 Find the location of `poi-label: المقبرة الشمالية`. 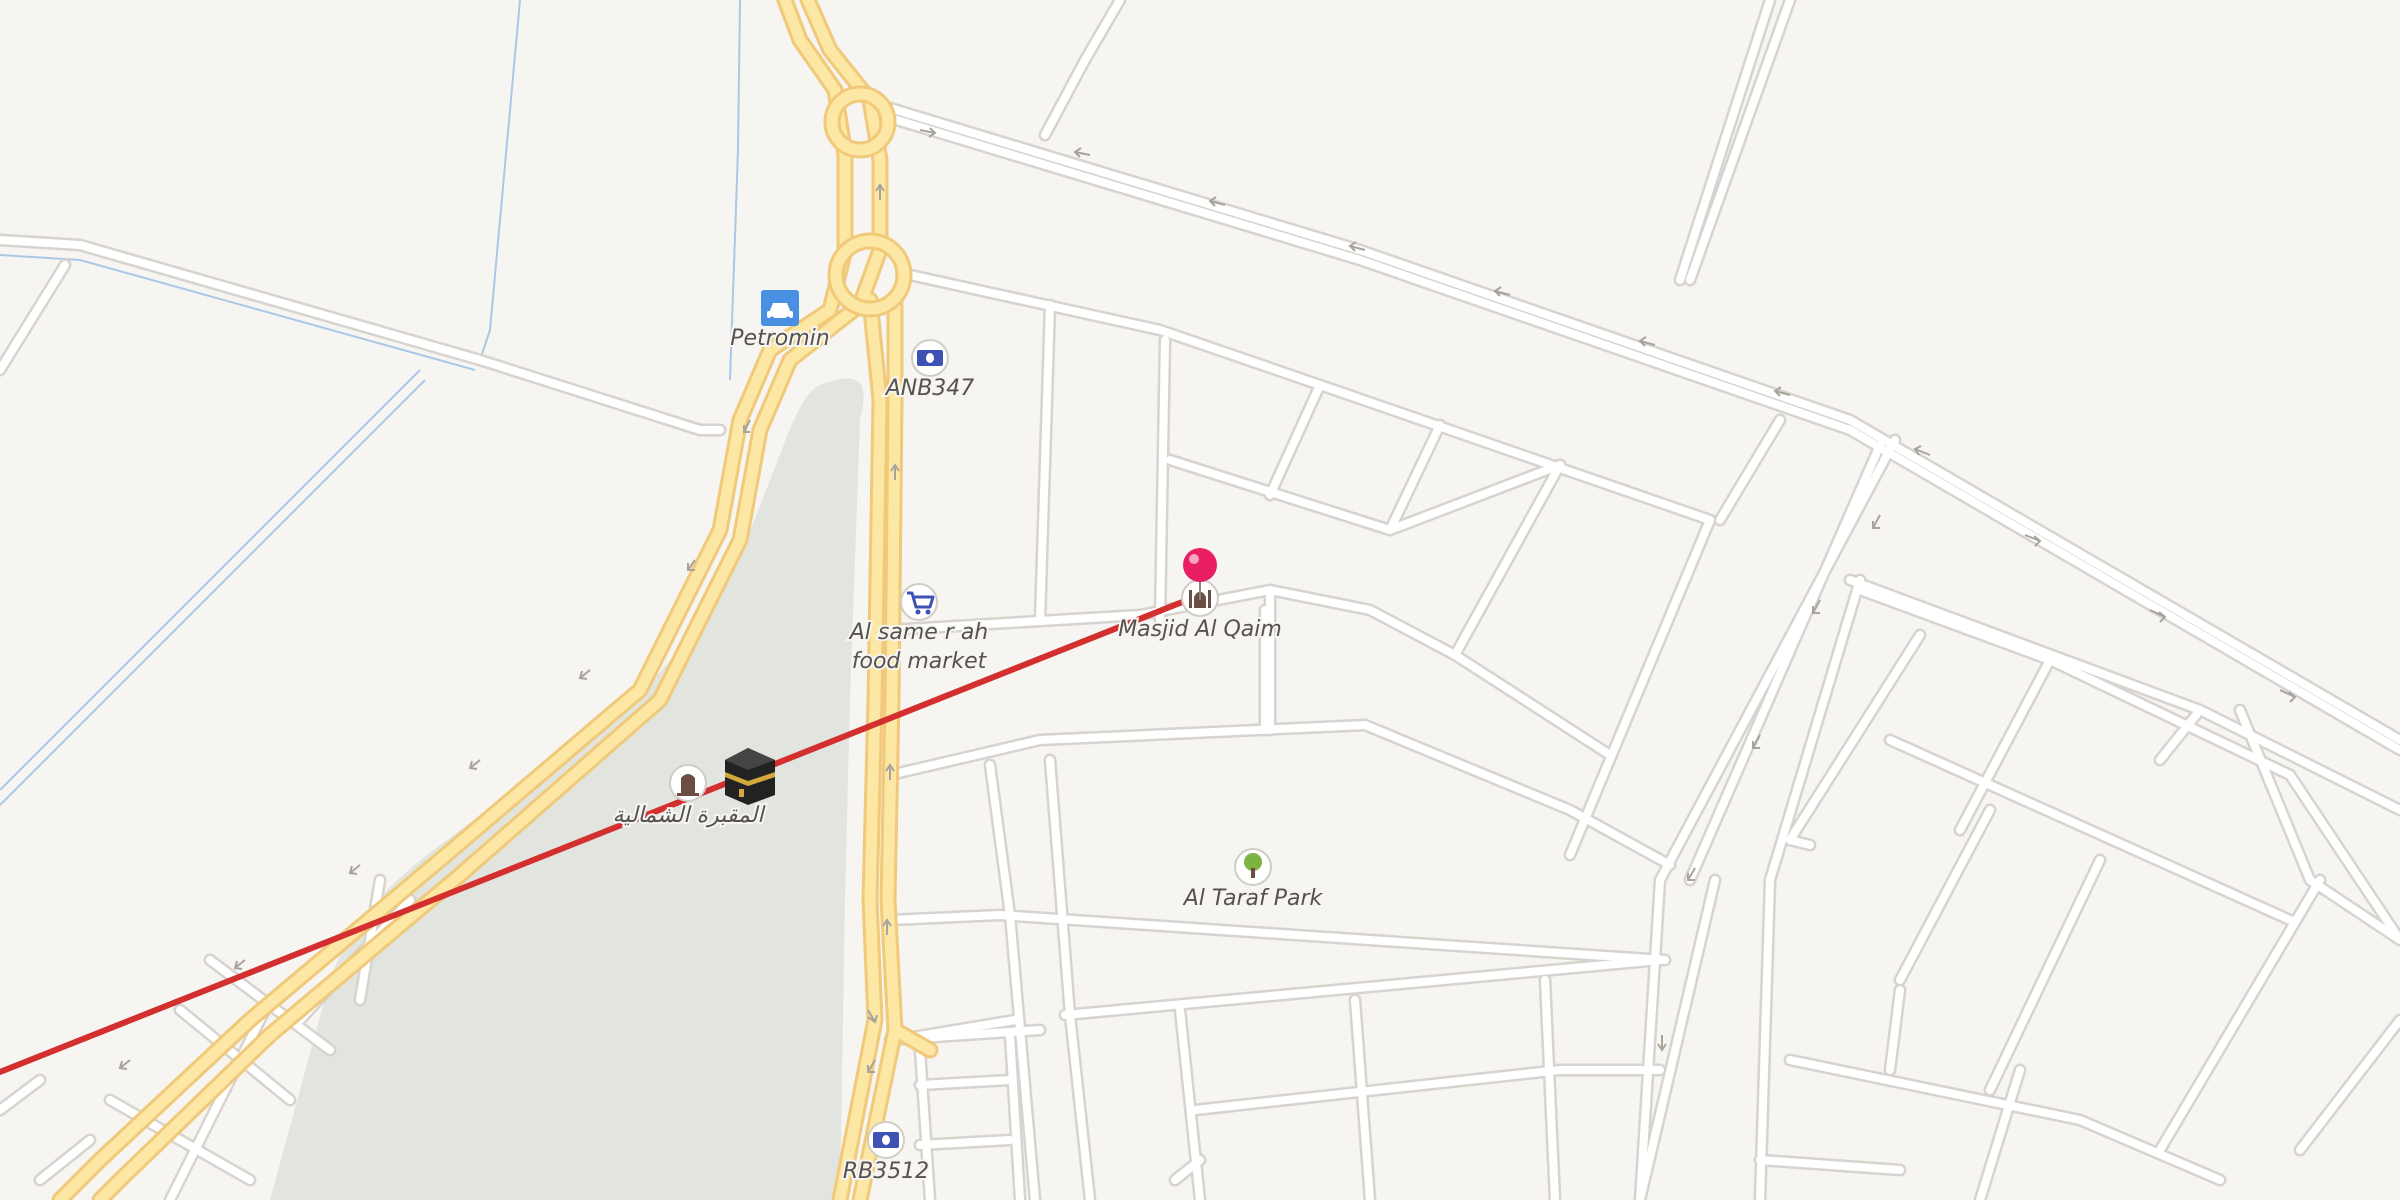

poi-label: المقبرة الشمالية is located at coordinates (690, 815).